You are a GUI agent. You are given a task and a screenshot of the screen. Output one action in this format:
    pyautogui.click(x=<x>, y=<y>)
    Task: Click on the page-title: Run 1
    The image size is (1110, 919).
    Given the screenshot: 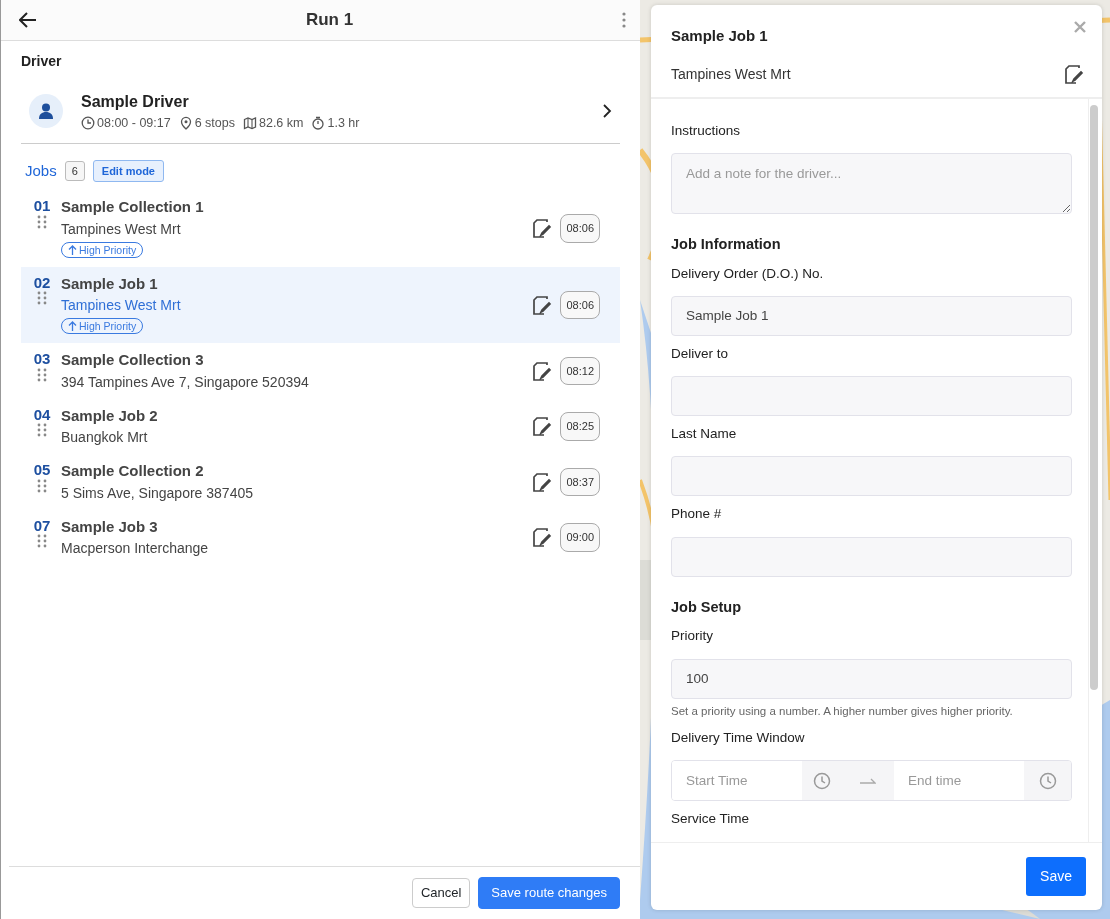 What is the action you would take?
    pyautogui.click(x=329, y=20)
    